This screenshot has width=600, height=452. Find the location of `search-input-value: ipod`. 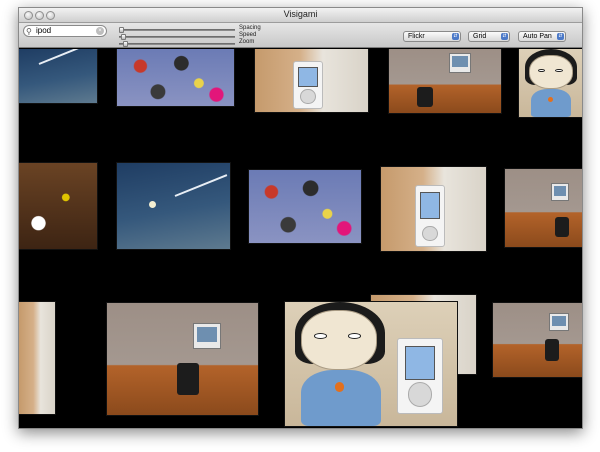

search-input-value: ipod is located at coordinates (44, 30).